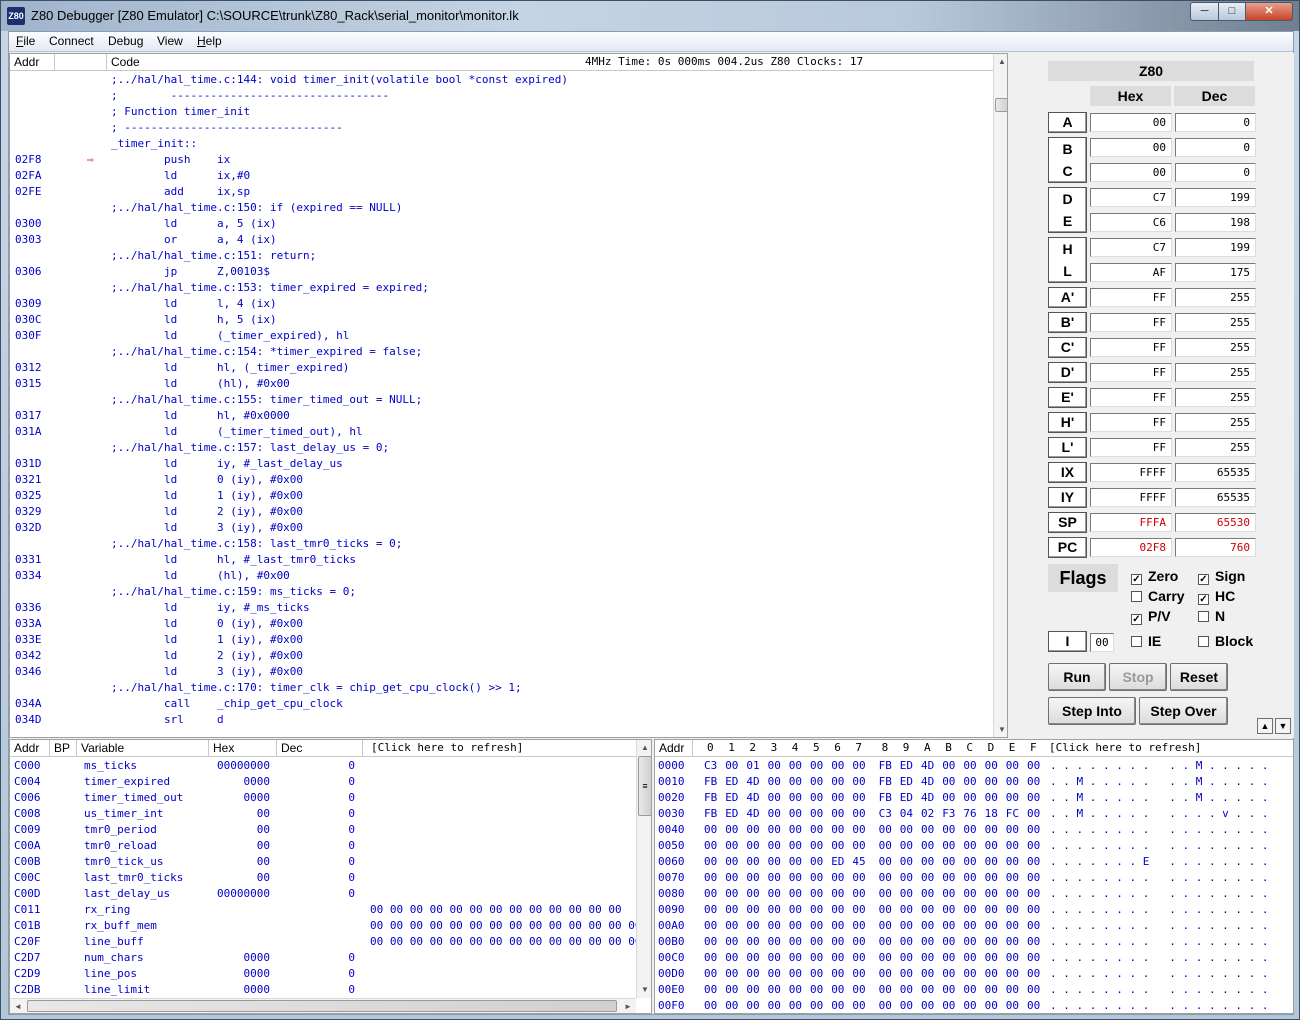  I want to click on code-scrollbar: ▲ ▼, so click(1000, 395).